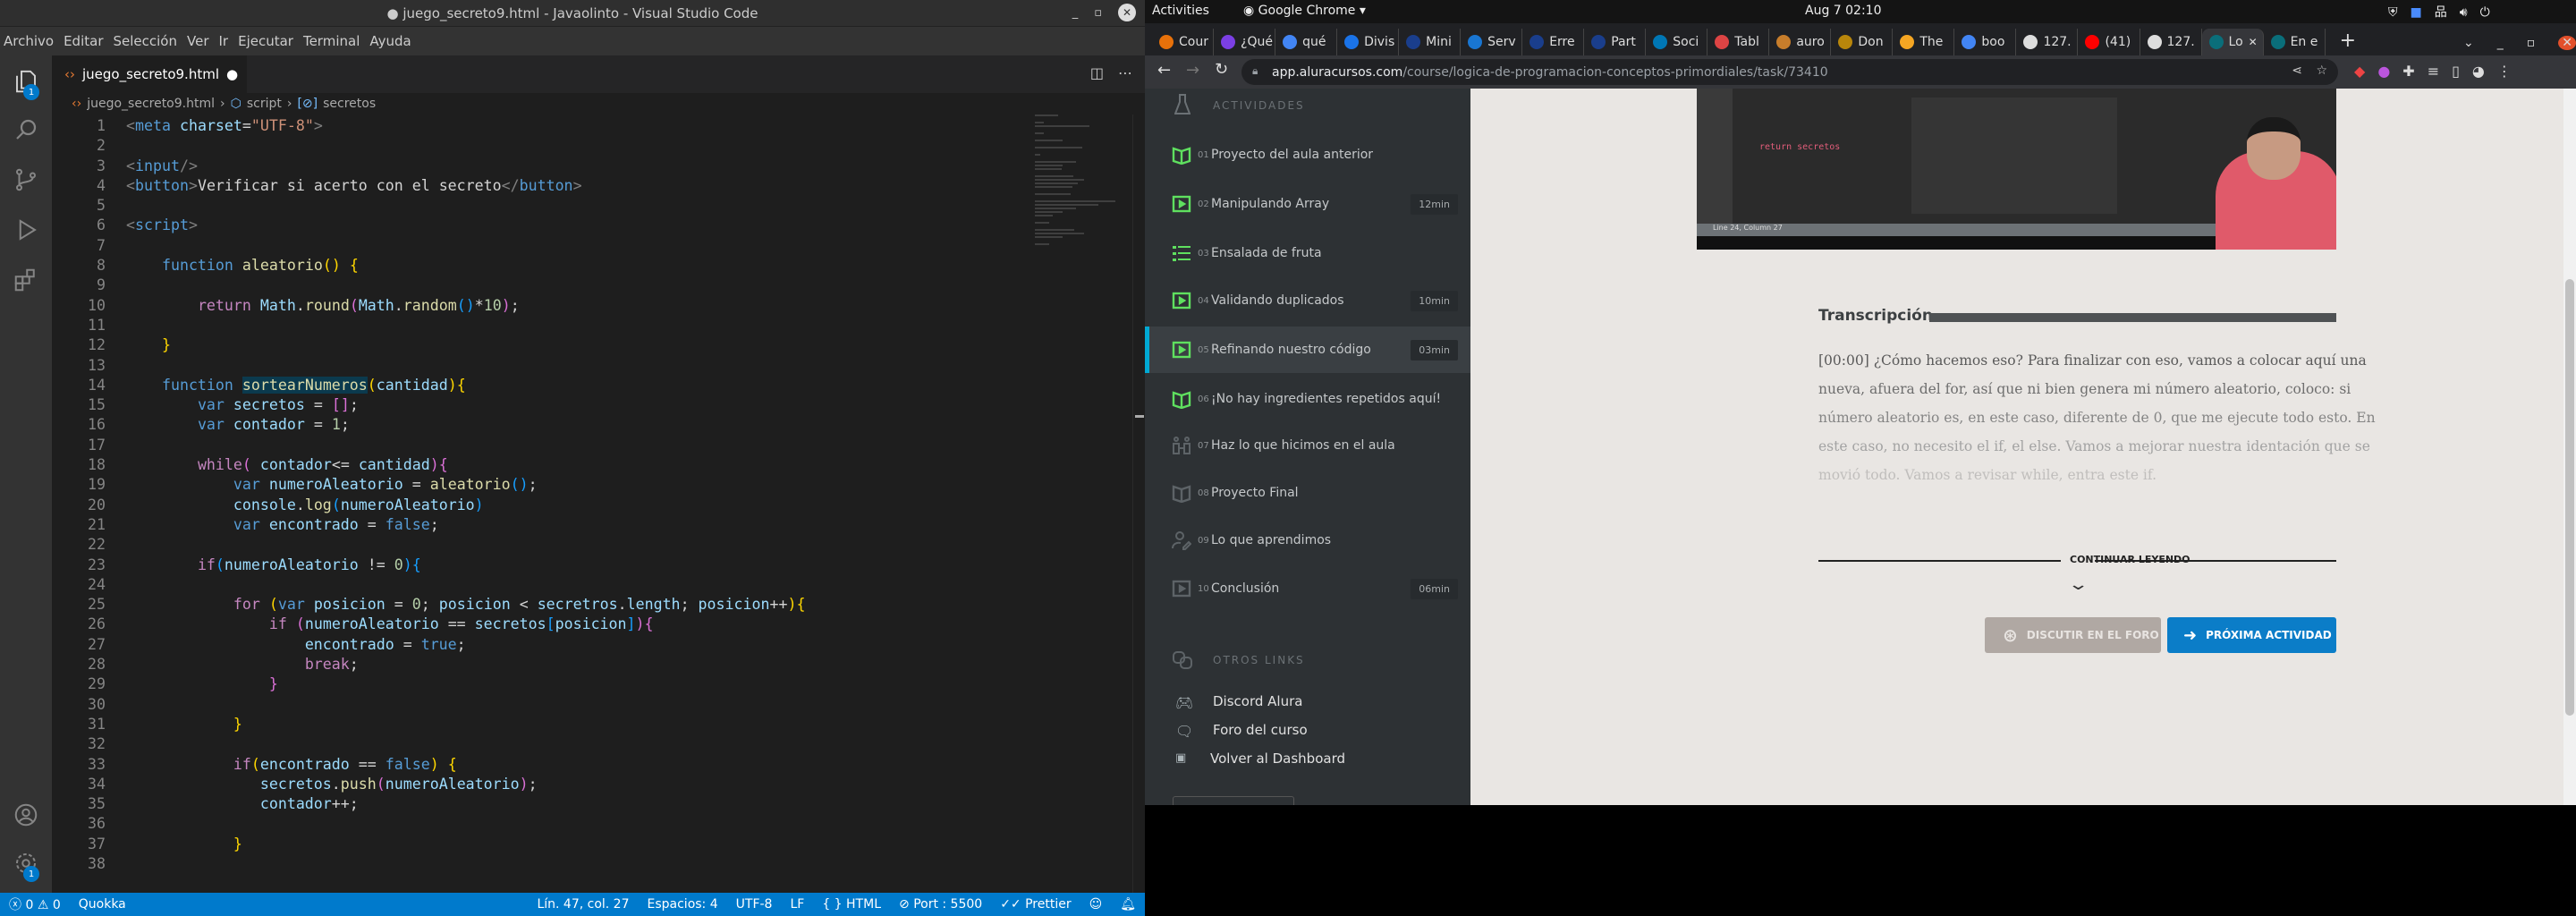 Image resolution: width=2576 pixels, height=916 pixels. Describe the element at coordinates (1307, 204) in the screenshot. I see `activity-item: 02 Manipulando Array 12min` at that location.